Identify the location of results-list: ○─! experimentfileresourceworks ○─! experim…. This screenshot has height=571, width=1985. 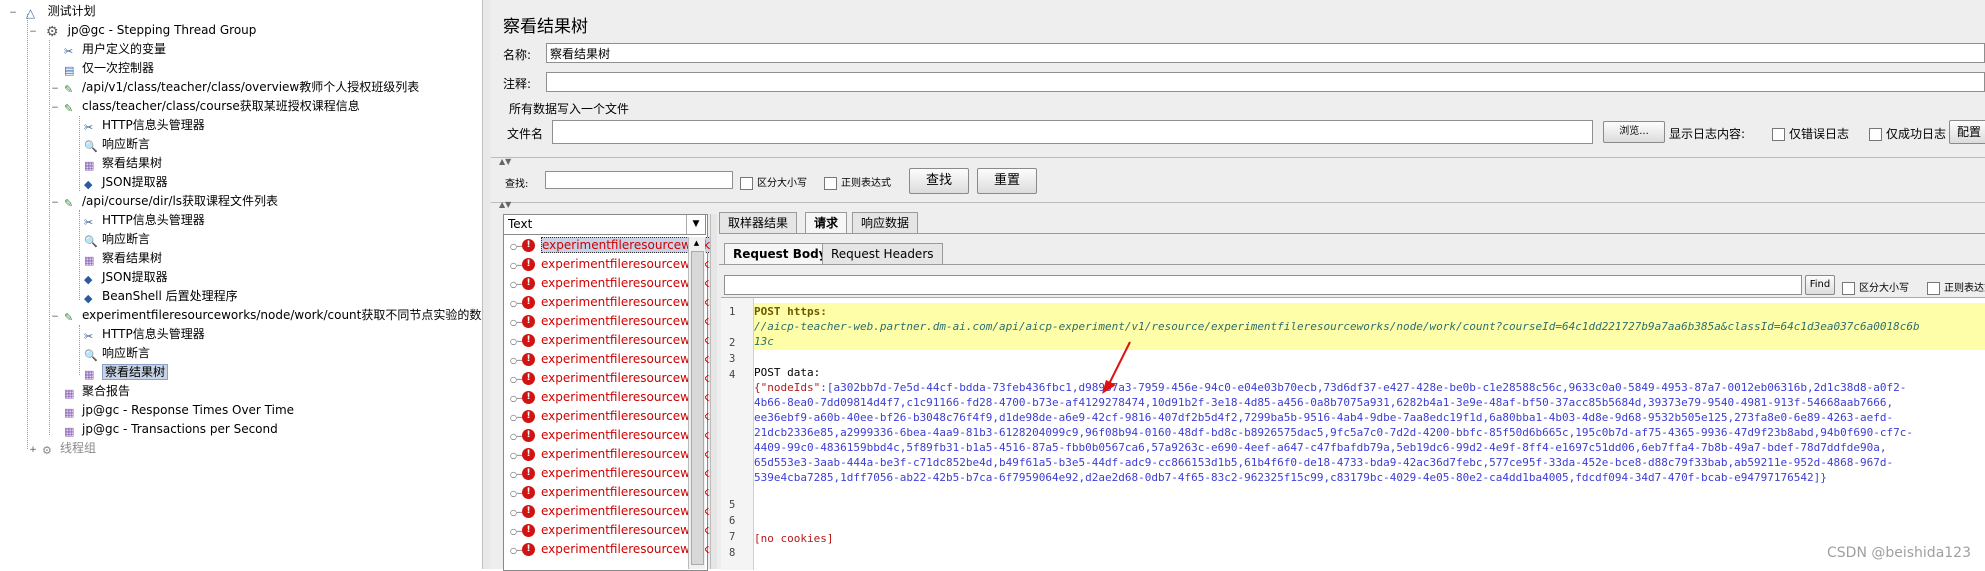
(610, 392).